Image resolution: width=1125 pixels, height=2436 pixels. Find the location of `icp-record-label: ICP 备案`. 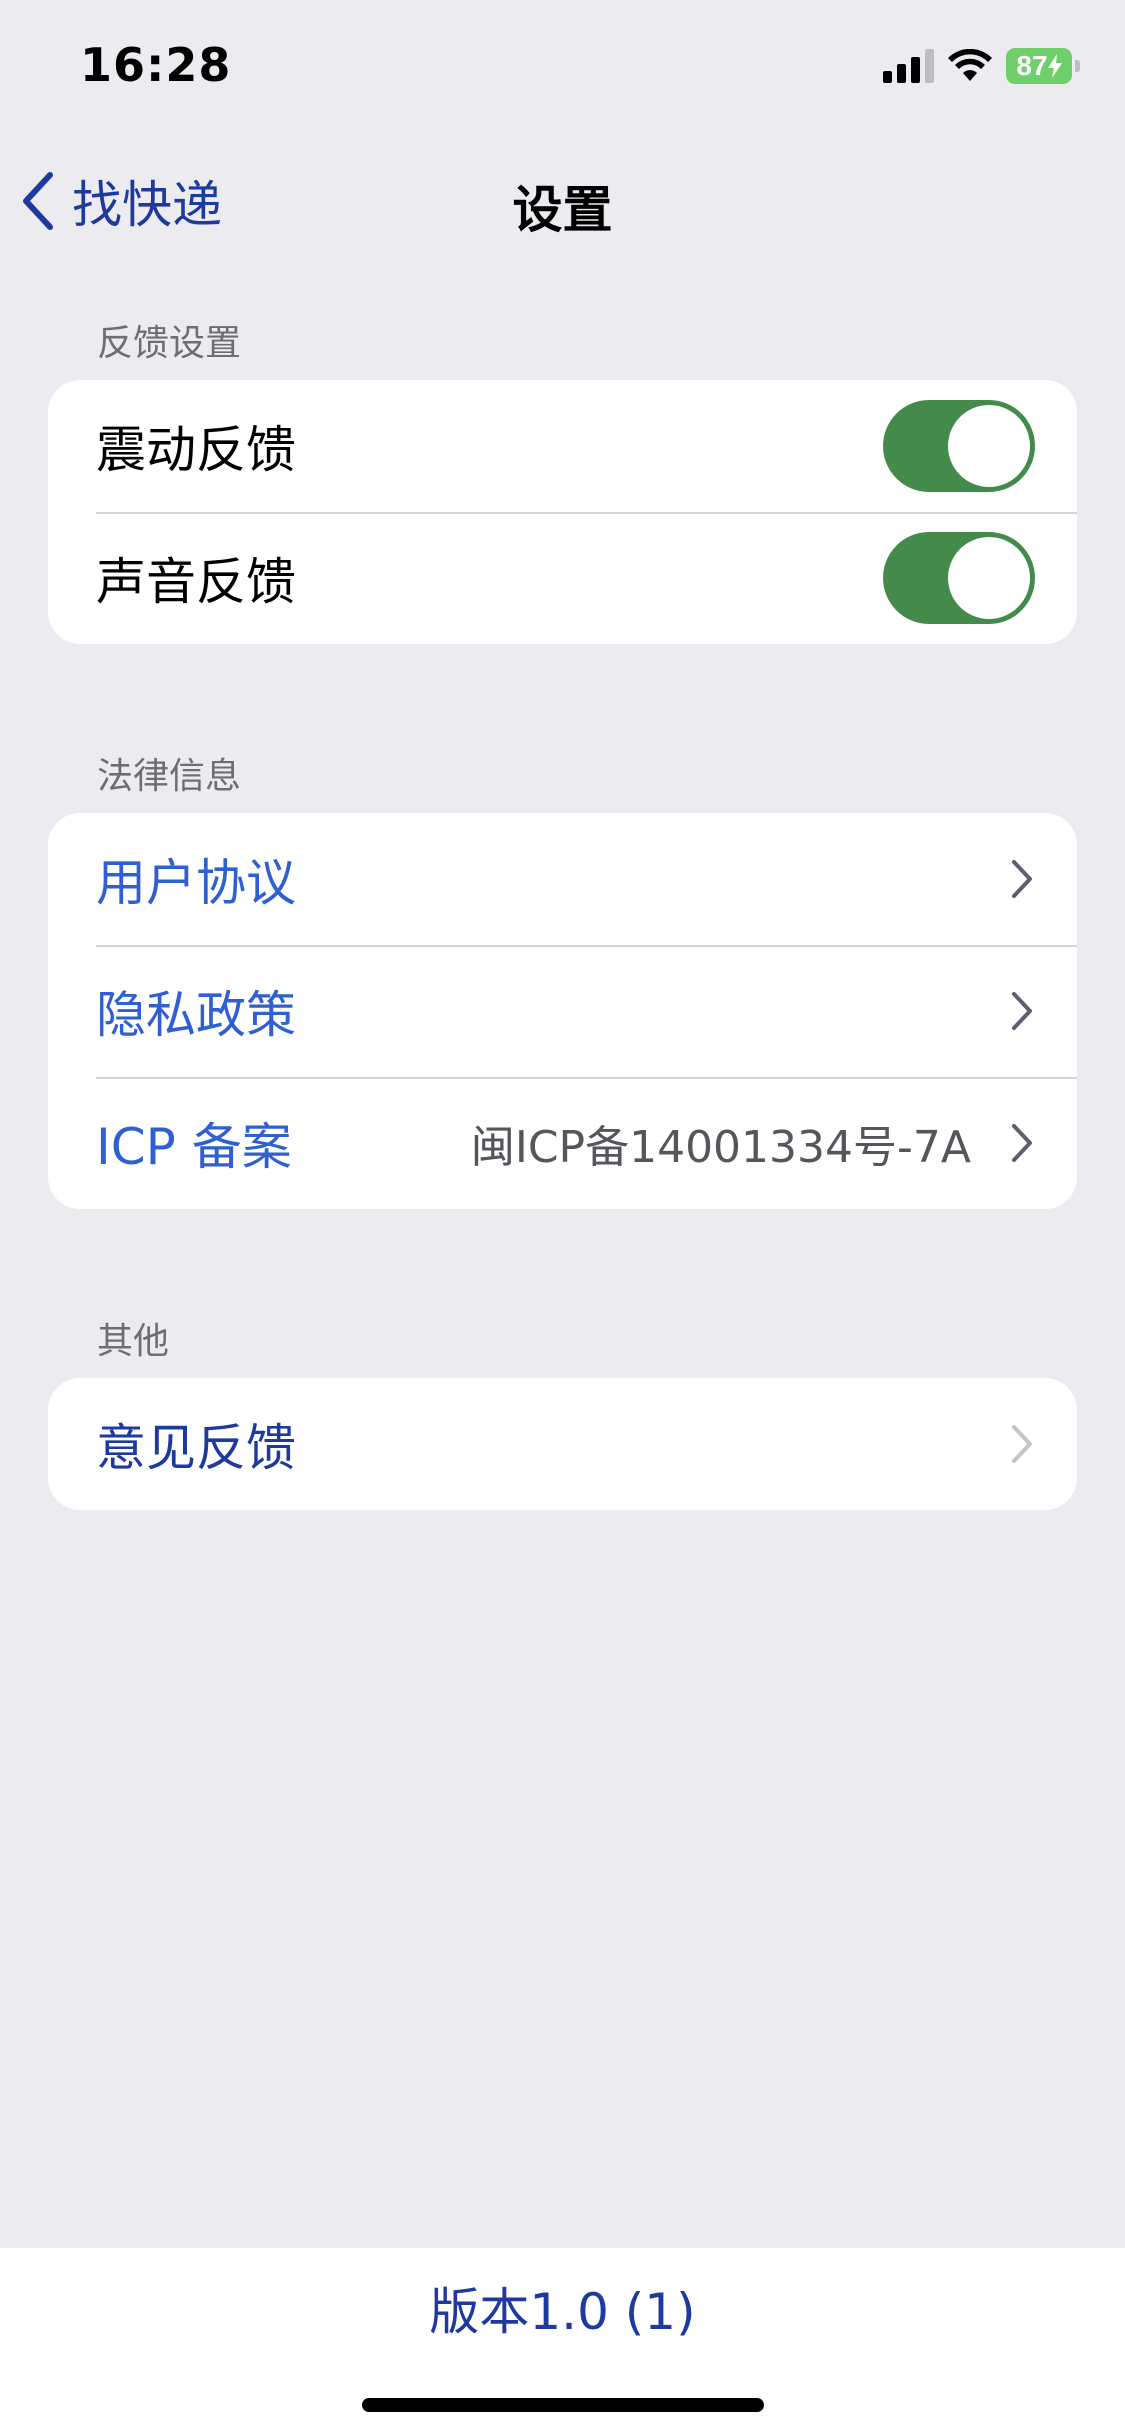

icp-record-label: ICP 备案 is located at coordinates (194, 1147).